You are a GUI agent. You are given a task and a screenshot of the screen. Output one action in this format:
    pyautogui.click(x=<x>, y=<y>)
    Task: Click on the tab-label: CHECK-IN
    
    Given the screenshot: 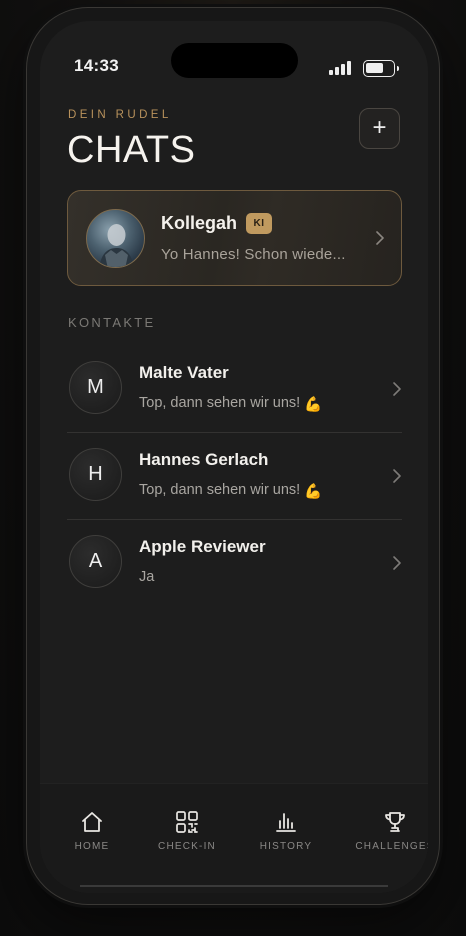 What is the action you would take?
    pyautogui.click(x=187, y=846)
    